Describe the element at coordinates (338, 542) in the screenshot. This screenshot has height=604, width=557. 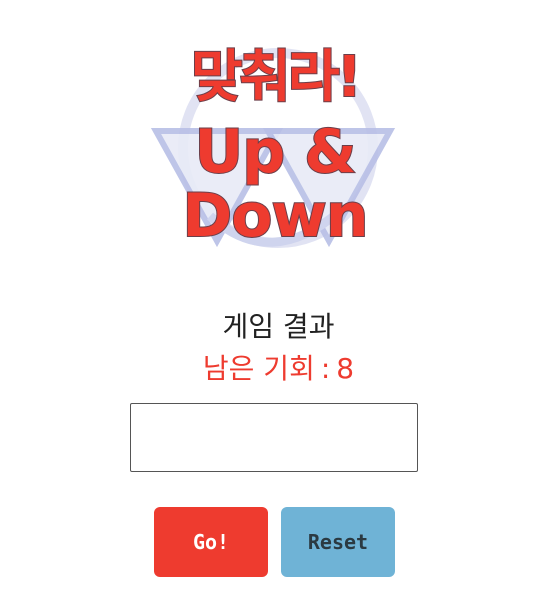
I see `reset-button: Reset` at that location.